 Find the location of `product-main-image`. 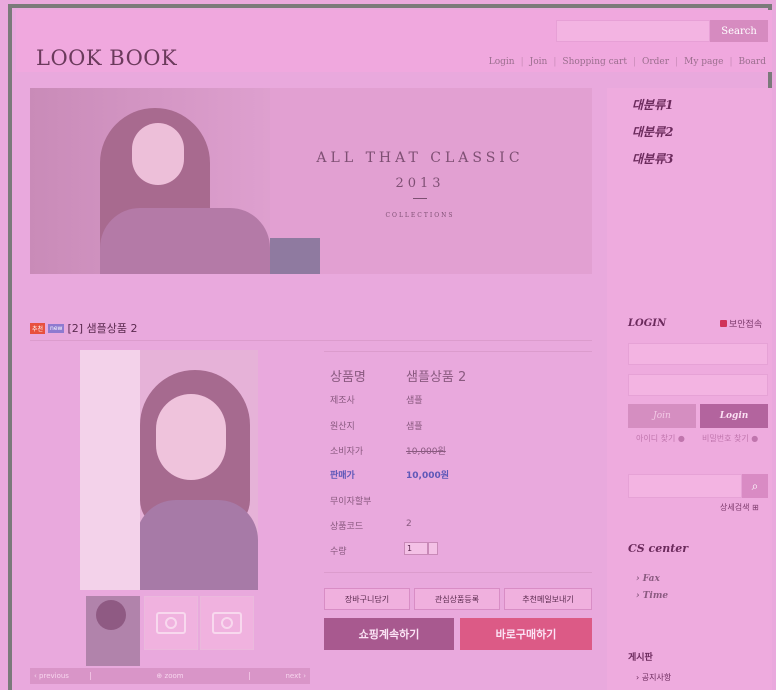

product-main-image is located at coordinates (169, 470).